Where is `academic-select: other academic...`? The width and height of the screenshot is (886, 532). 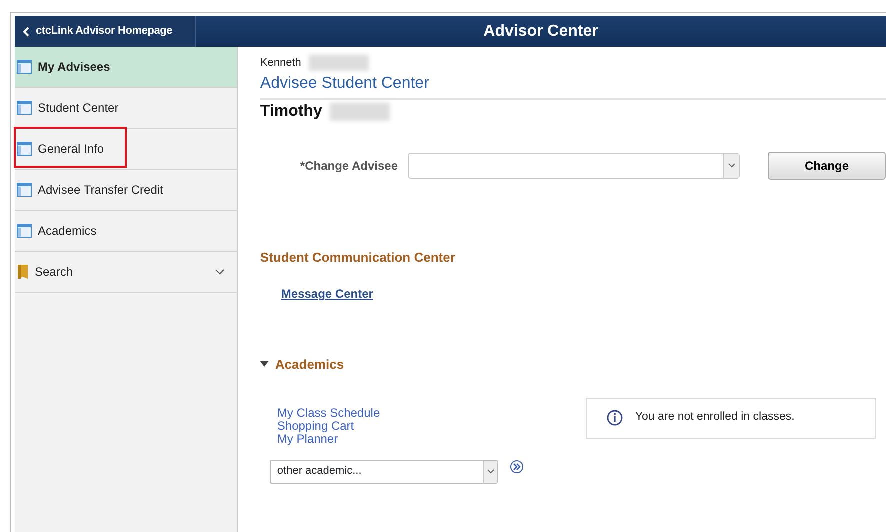
academic-select: other academic... is located at coordinates (384, 472).